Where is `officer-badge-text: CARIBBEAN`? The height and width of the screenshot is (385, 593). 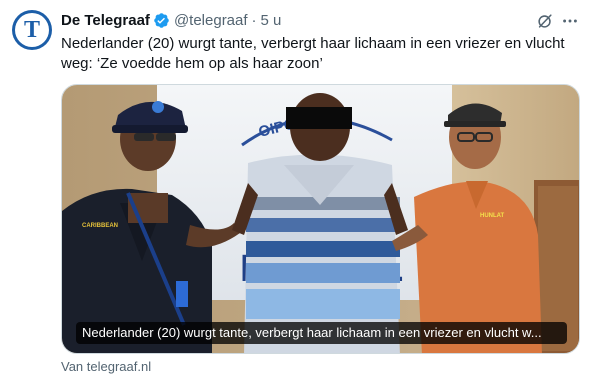 officer-badge-text: CARIBBEAN is located at coordinates (100, 226).